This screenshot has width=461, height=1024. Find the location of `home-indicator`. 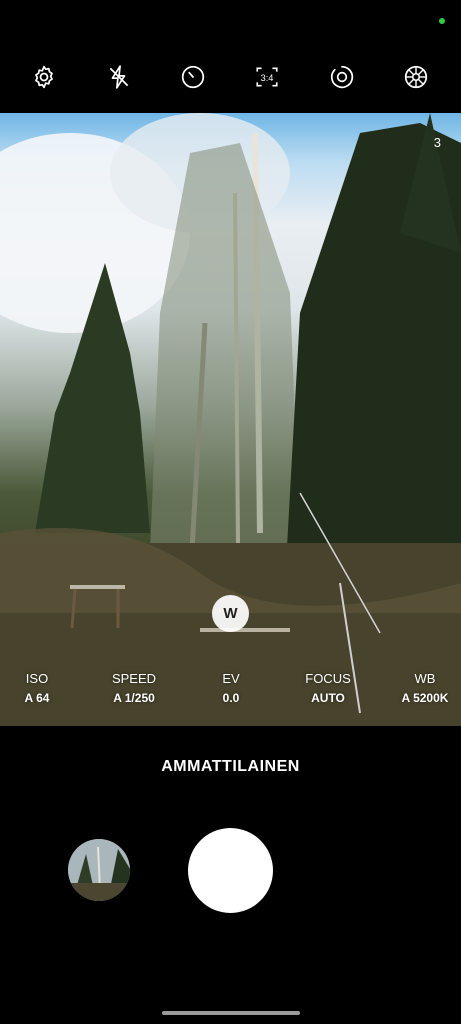

home-indicator is located at coordinates (231, 1013).